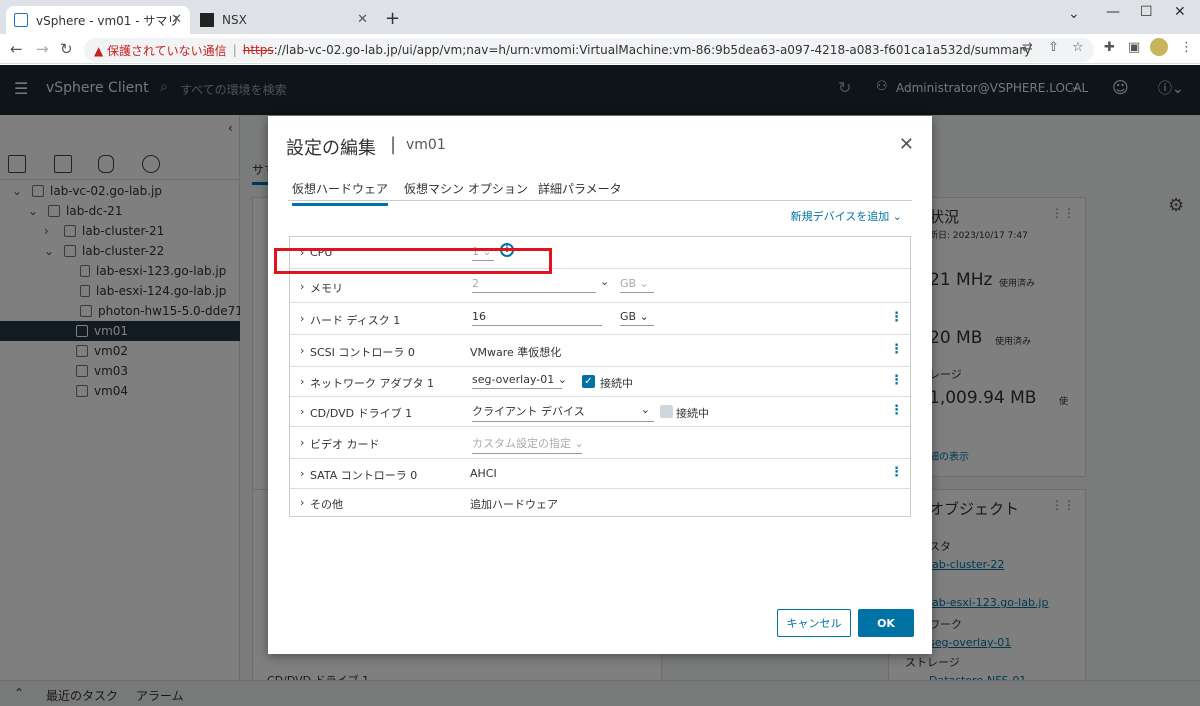 This screenshot has height=706, width=1200. I want to click on highlight-box, so click(413, 261).